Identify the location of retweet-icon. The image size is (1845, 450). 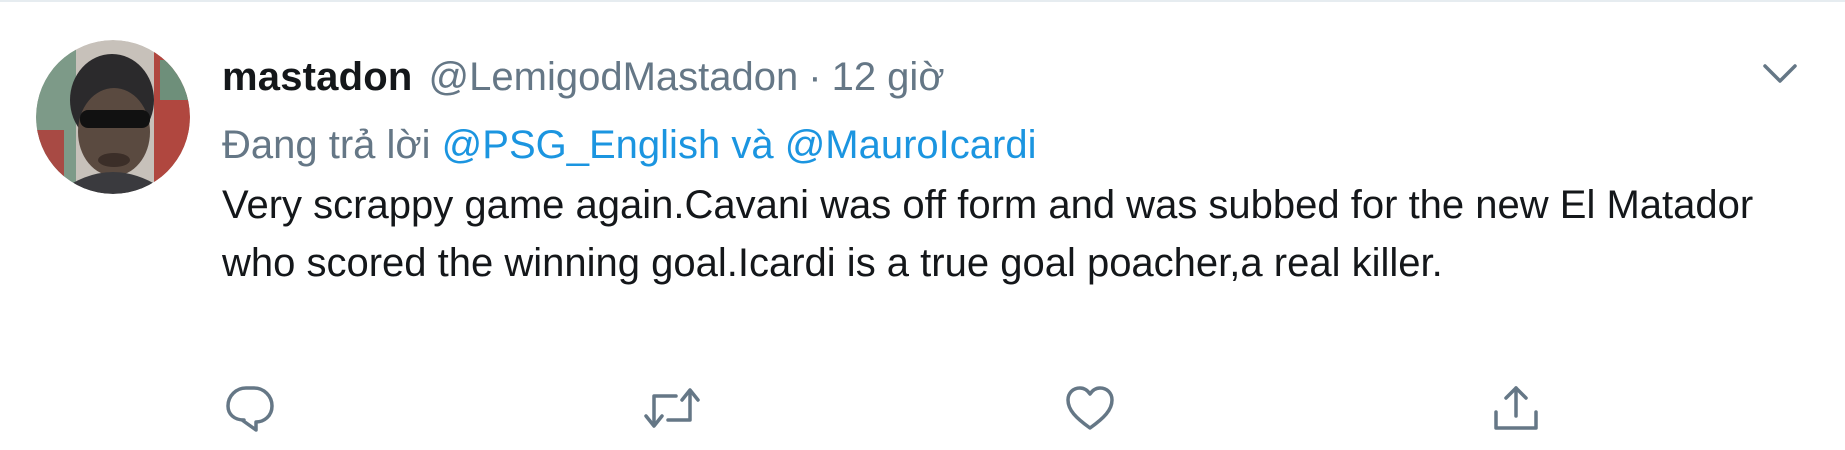
(672, 408).